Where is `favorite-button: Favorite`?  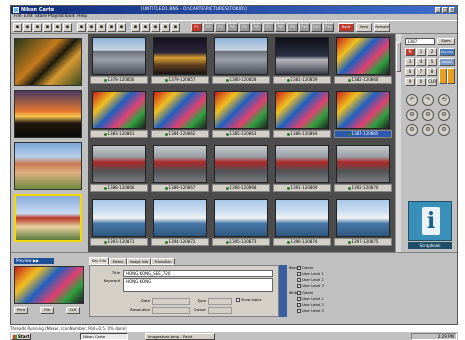 favorite-button: Favorite is located at coordinates (447, 52).